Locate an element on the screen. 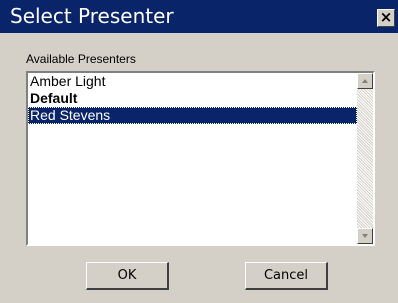 This screenshot has height=303, width=398. window-title: Select Presenter is located at coordinates (92, 16).